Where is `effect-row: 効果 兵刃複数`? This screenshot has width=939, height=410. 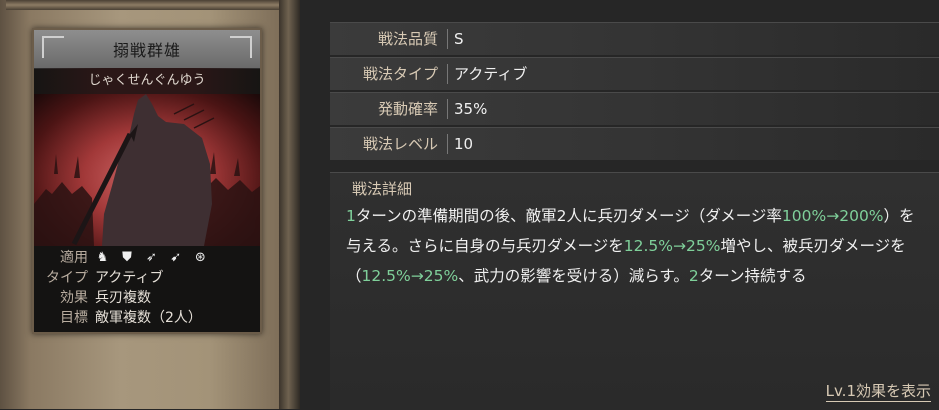 effect-row: 効果 兵刃複数 is located at coordinates (147, 298).